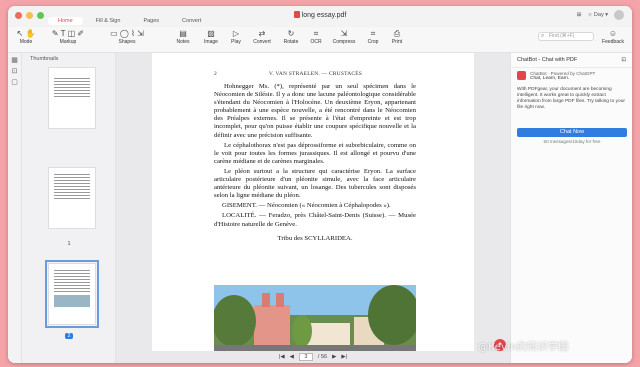  I want to click on theme-label: Day, so click(598, 15).